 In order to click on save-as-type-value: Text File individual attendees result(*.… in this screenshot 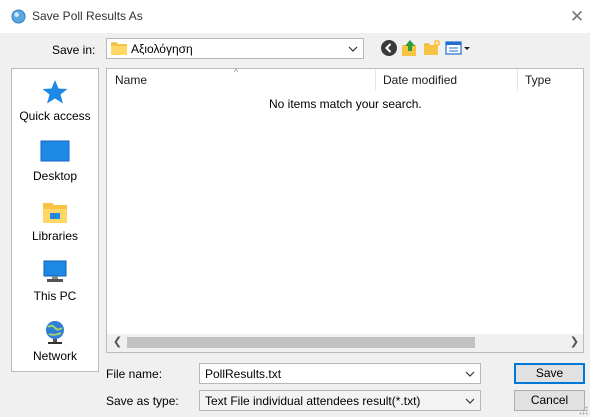, I will do `click(313, 401)`.